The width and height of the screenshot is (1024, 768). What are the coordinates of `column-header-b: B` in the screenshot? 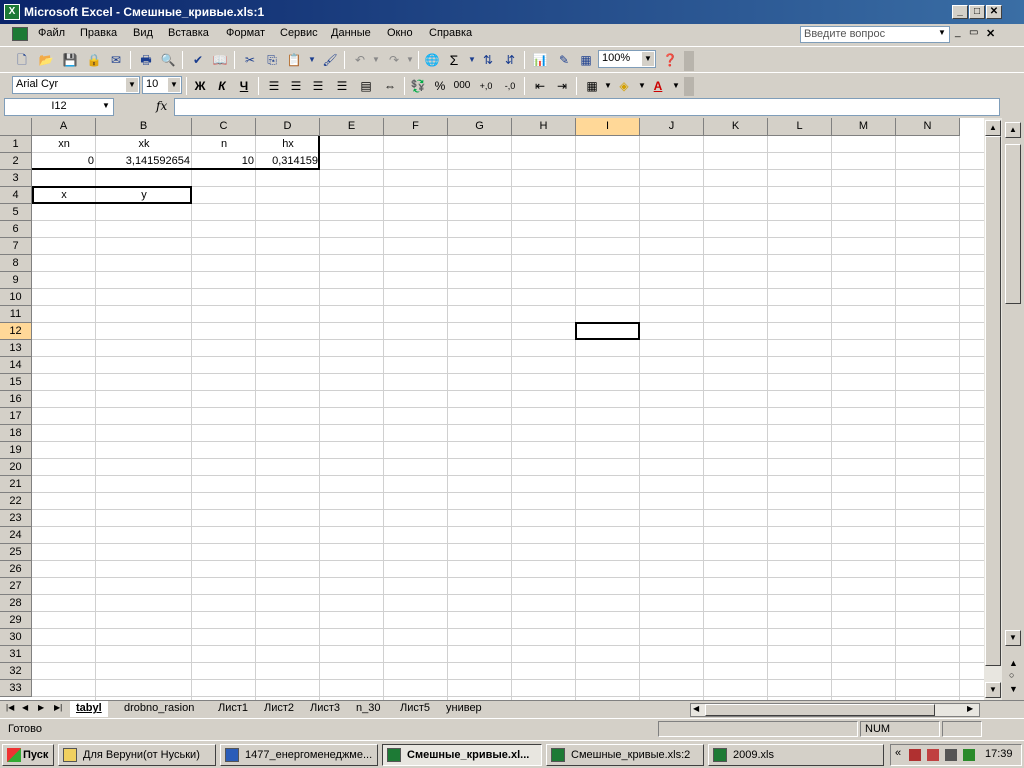 It's located at (144, 127).